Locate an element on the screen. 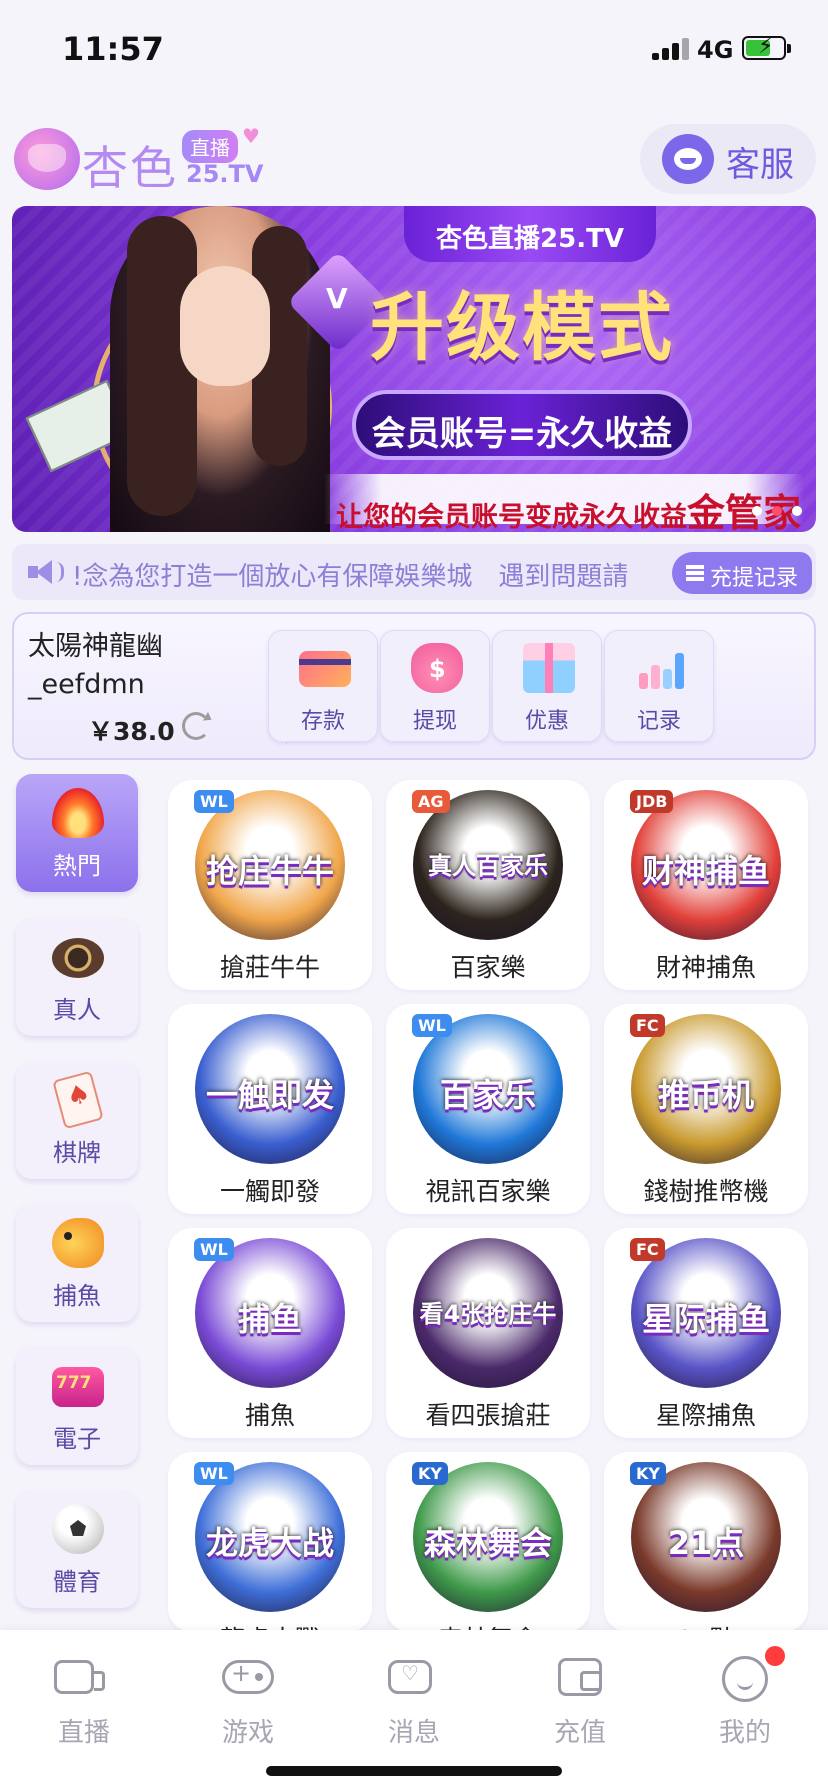  home-indicator is located at coordinates (414, 1771).